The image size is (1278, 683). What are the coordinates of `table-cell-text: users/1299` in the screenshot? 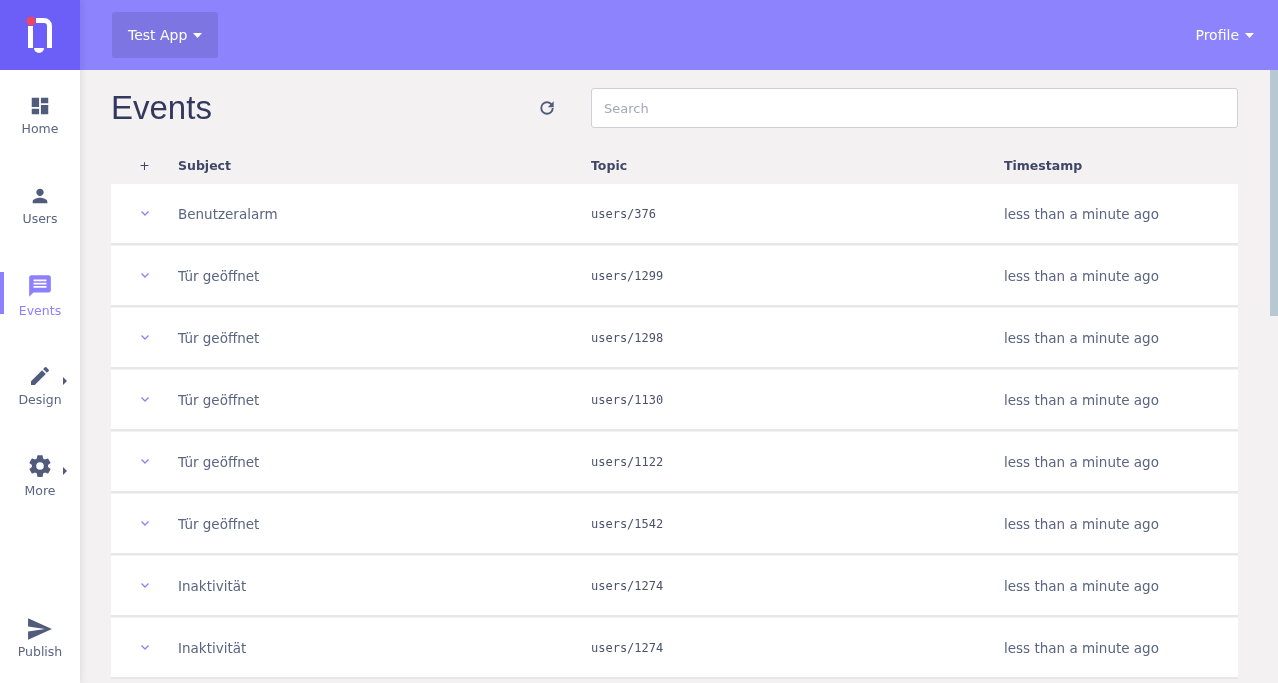 It's located at (628, 275).